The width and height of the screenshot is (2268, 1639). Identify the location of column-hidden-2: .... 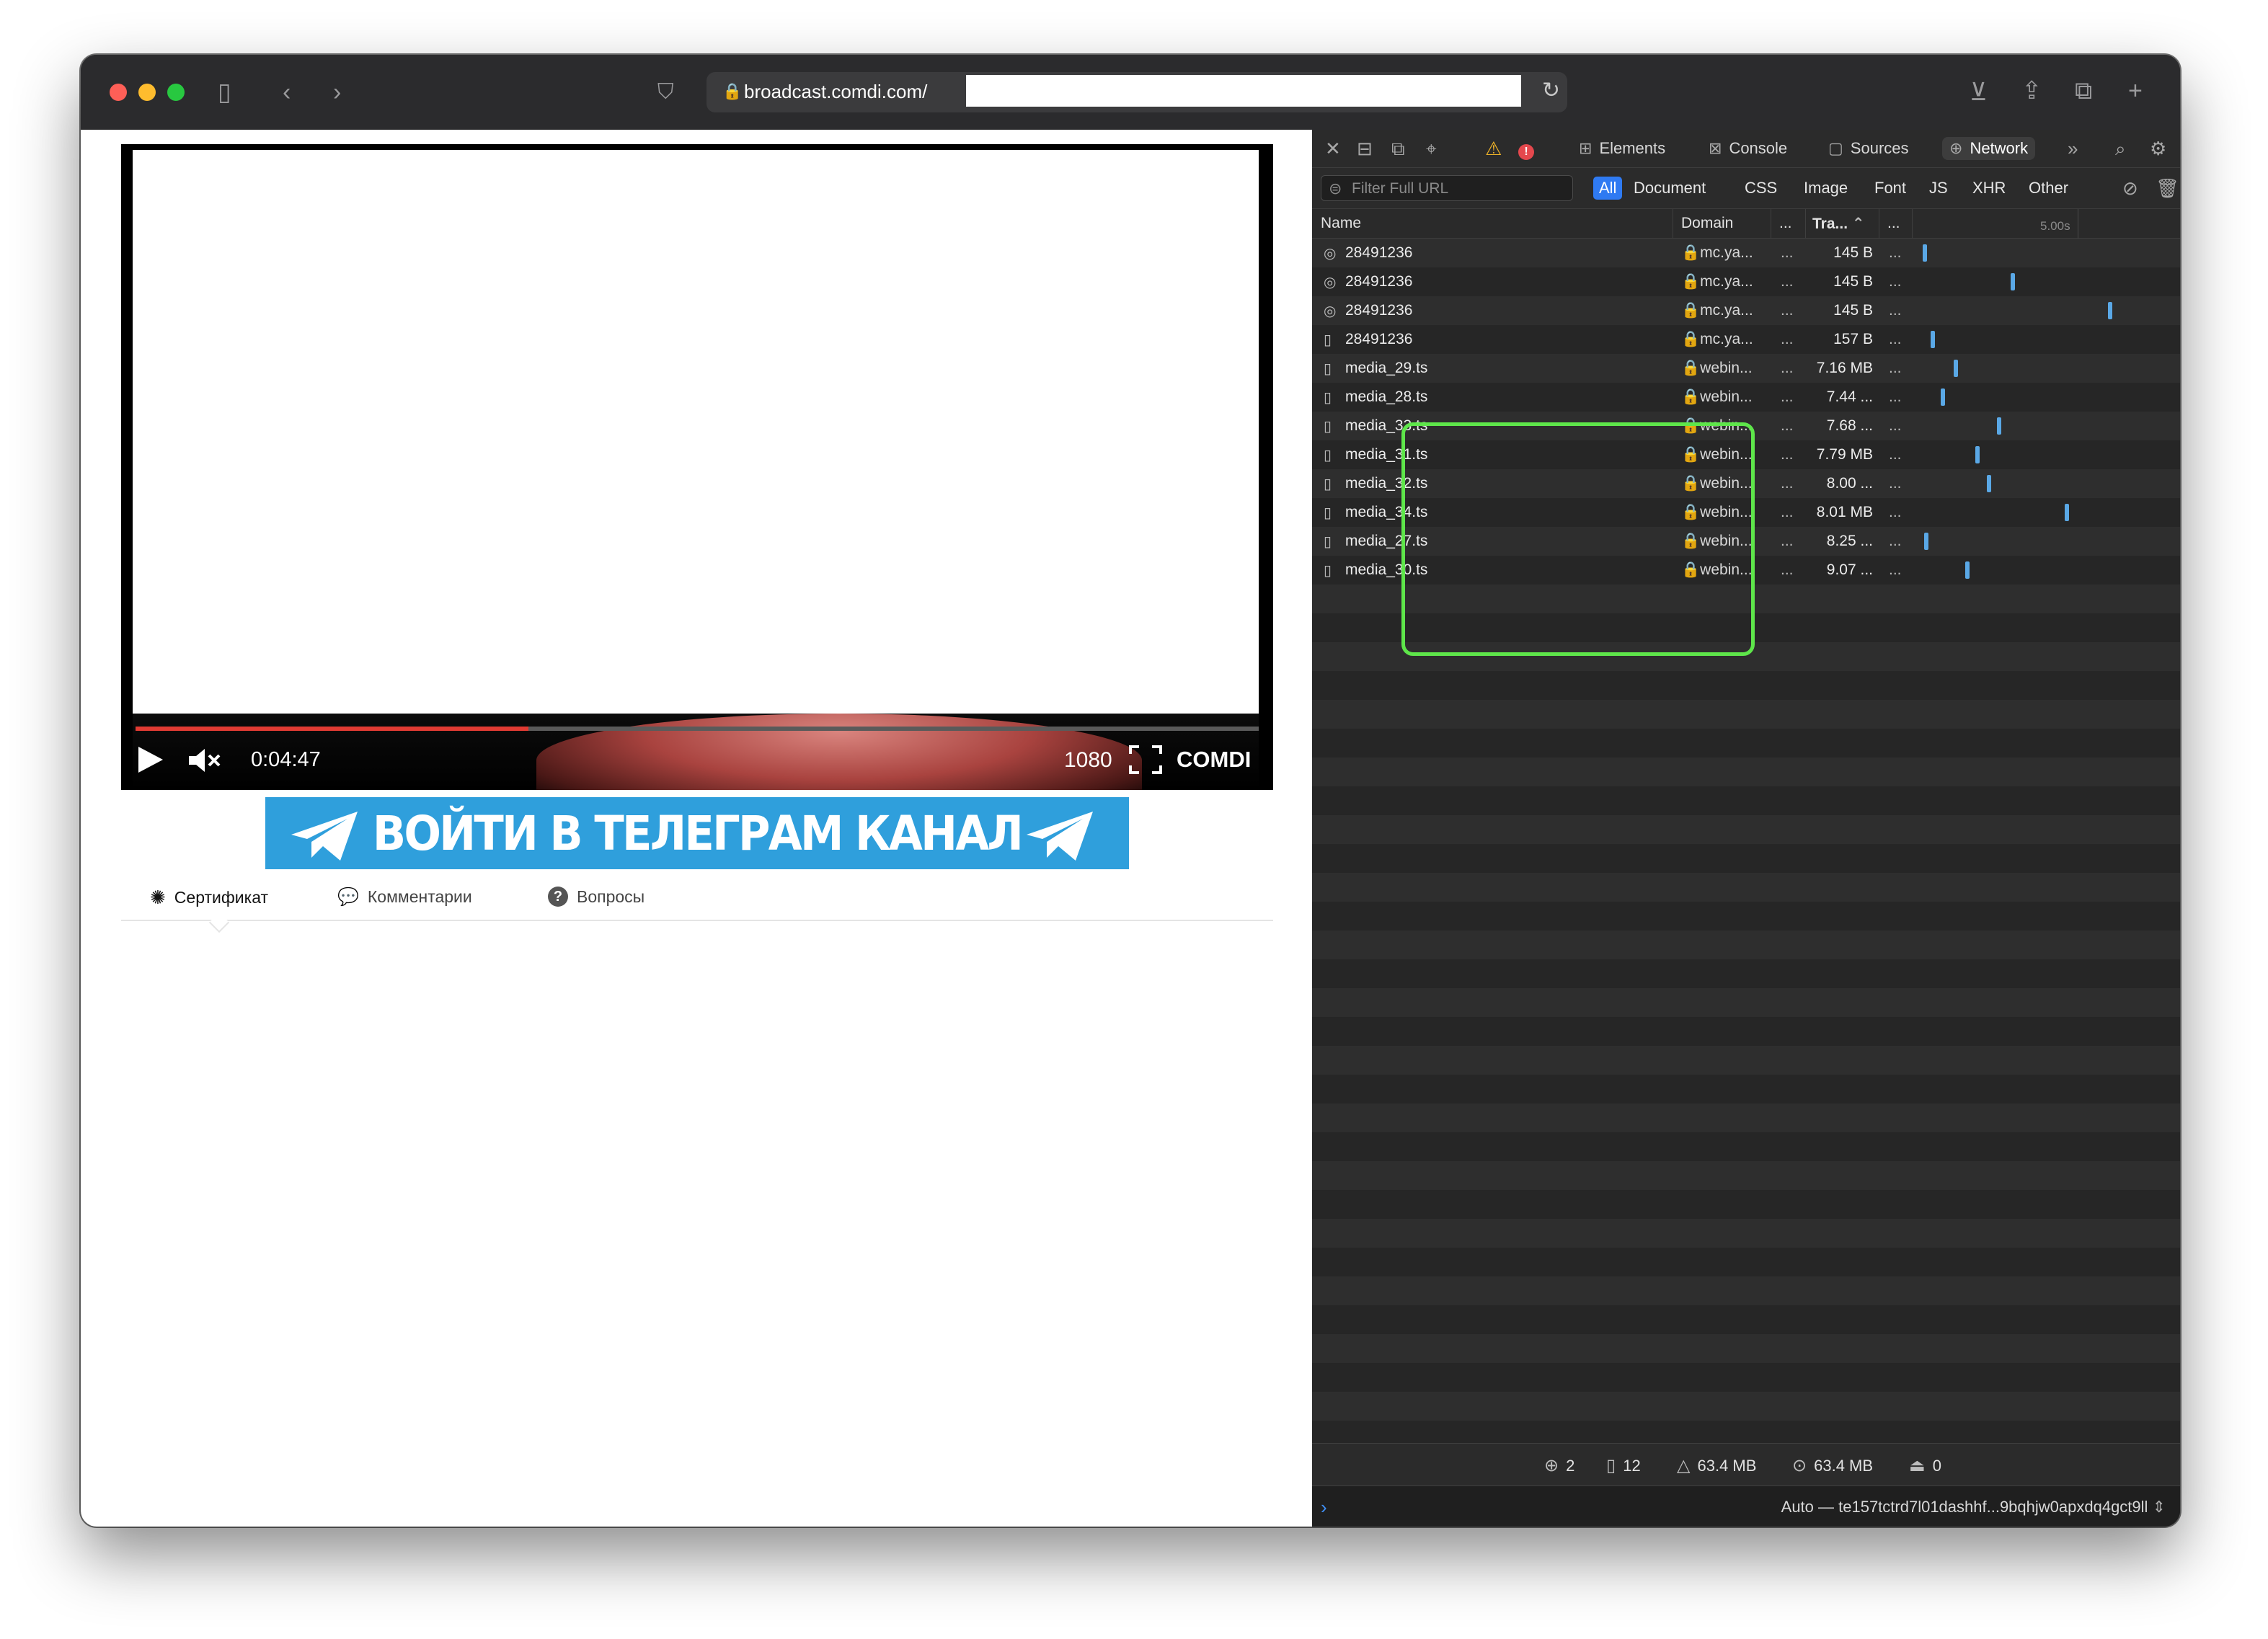
(1893, 223).